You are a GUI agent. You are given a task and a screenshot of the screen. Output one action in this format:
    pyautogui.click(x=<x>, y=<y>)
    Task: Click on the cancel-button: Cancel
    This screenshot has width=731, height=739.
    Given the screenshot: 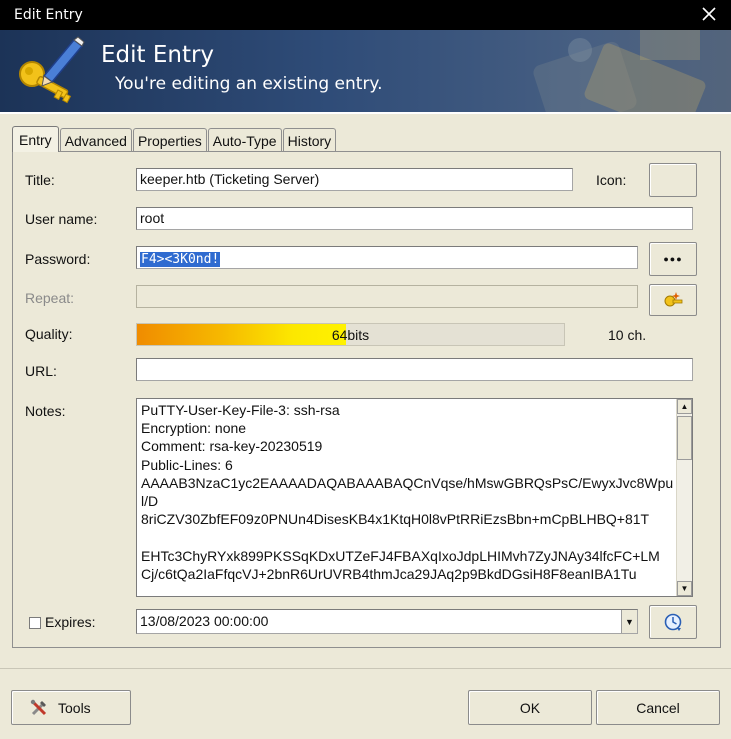 What is the action you would take?
    pyautogui.click(x=658, y=707)
    